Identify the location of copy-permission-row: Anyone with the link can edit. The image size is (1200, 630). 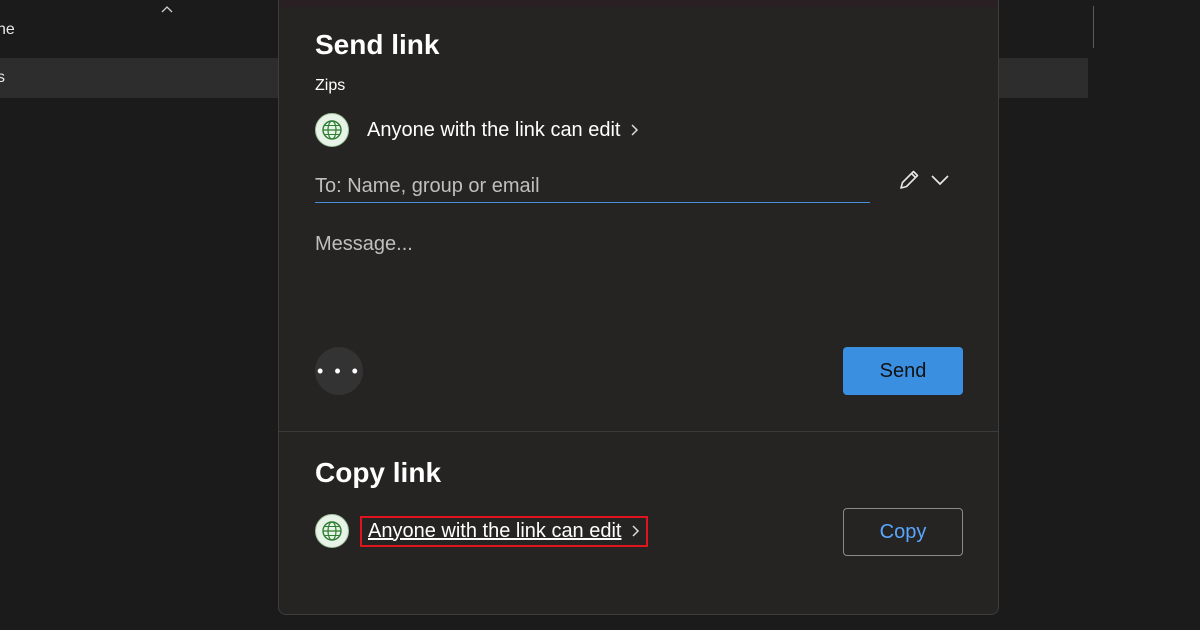
(481, 531).